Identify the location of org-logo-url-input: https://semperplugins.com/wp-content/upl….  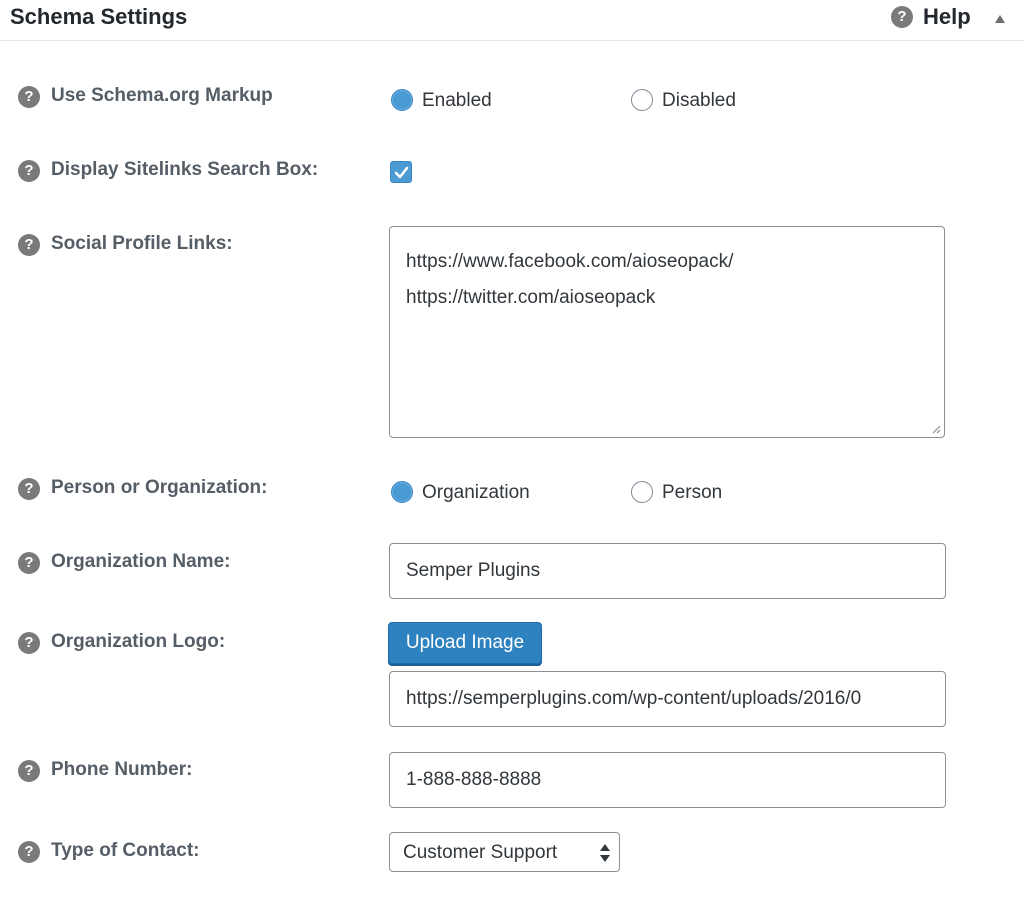
(667, 699).